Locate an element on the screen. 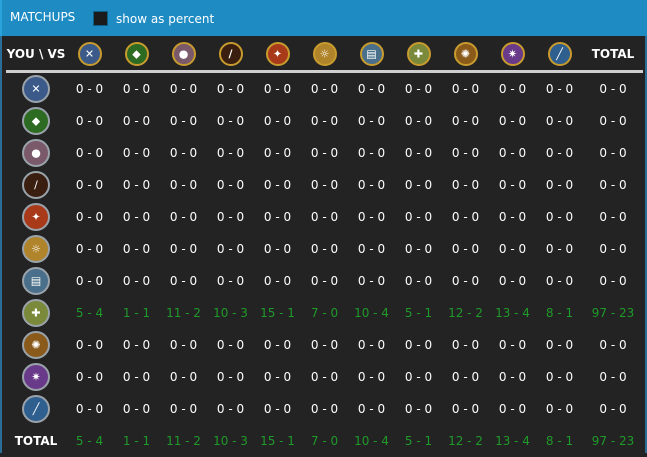  column-header-9: ✺ is located at coordinates (465, 54).